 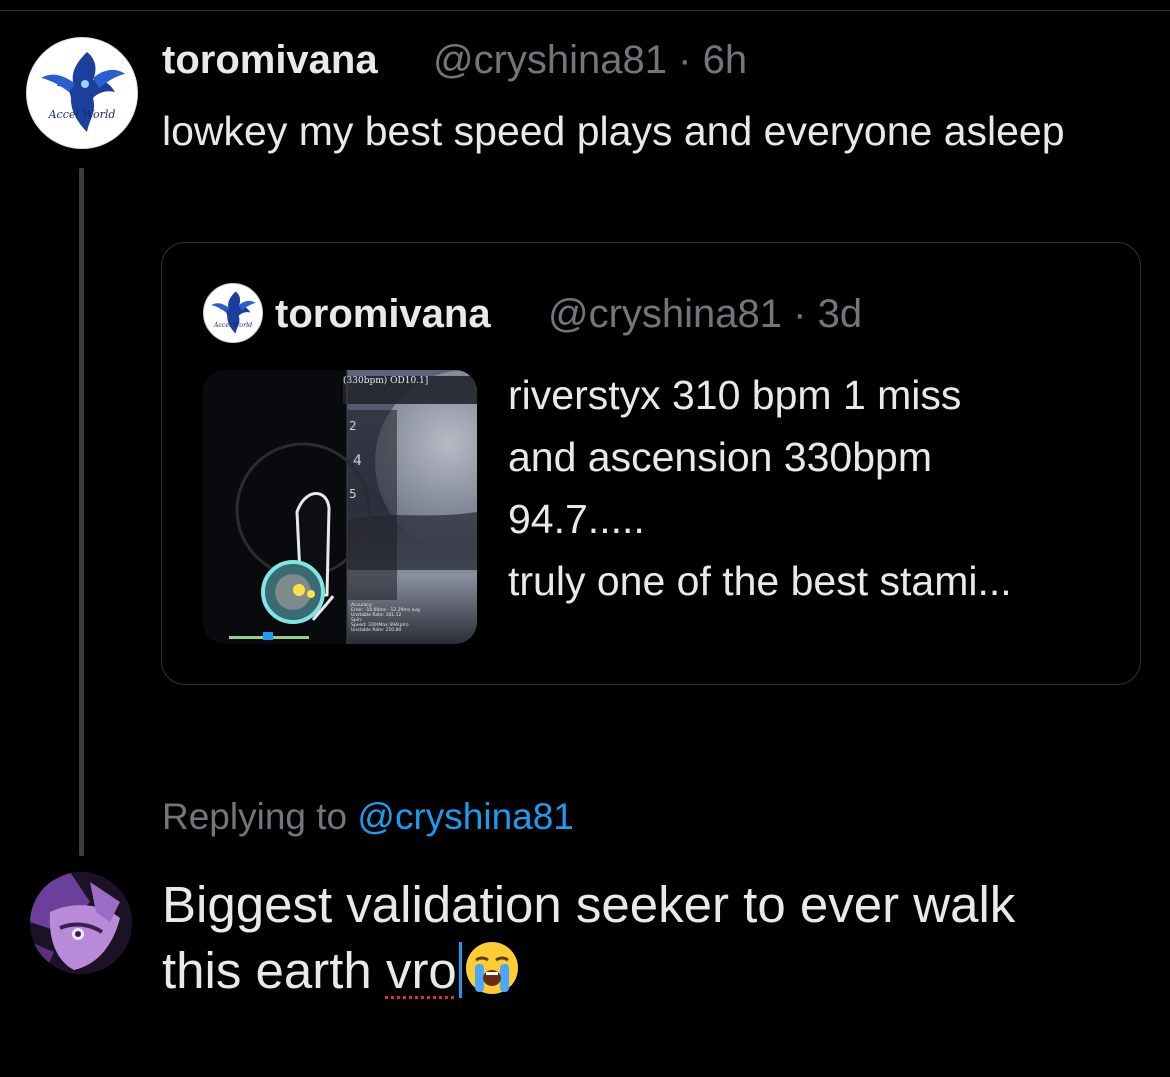 I want to click on svg-text: Unstable Rate: 250.80, so click(x=376, y=630).